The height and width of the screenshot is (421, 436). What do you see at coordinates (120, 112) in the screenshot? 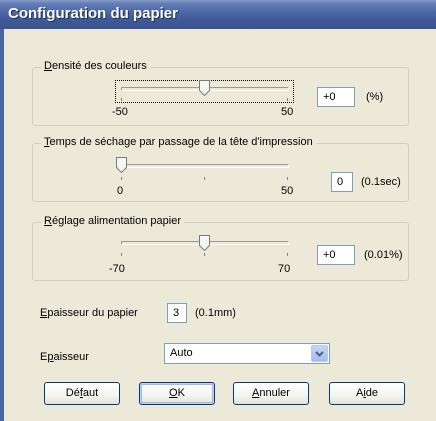
I see `density-min-label: -50` at bounding box center [120, 112].